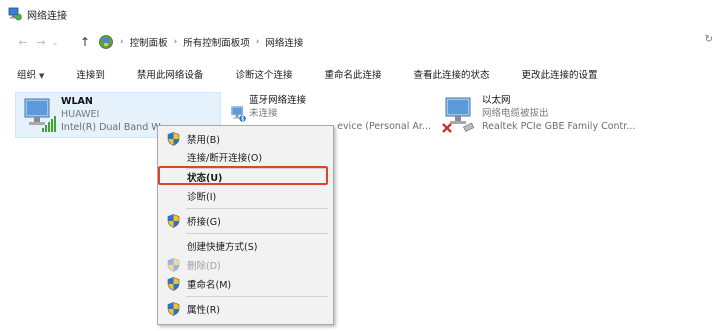 The width and height of the screenshot is (719, 331). I want to click on rename-button: 重命名此连接, so click(352, 74).